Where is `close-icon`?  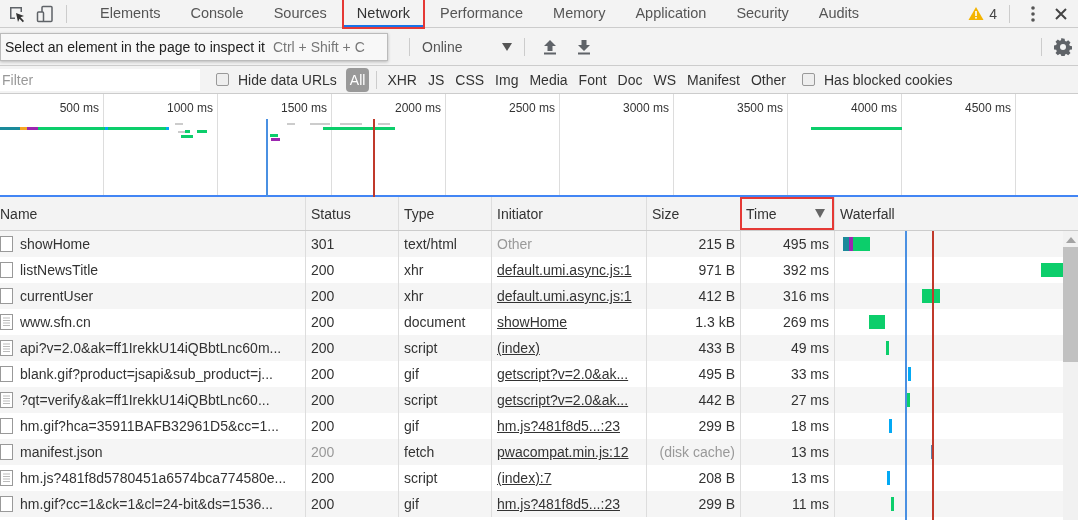
close-icon is located at coordinates (1061, 13).